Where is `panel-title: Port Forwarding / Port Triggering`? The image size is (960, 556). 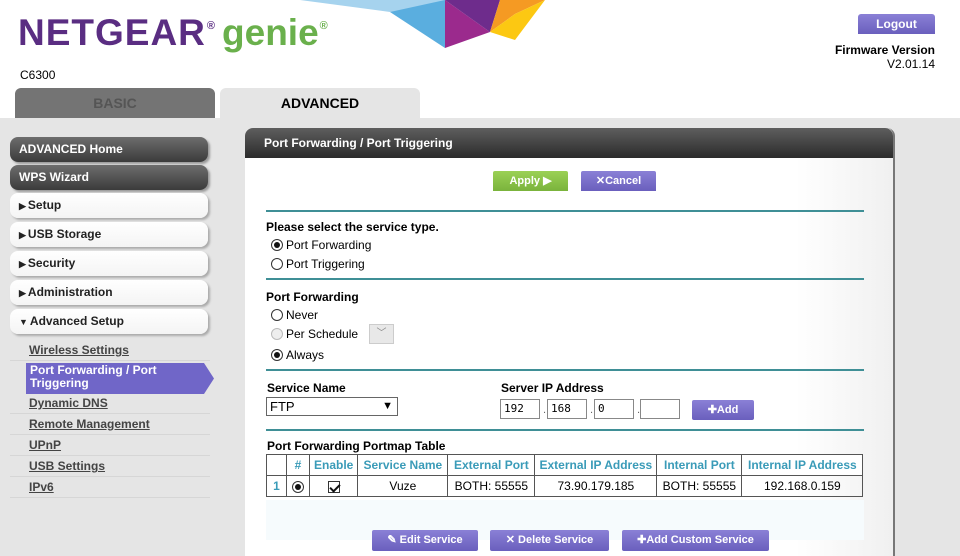 panel-title: Port Forwarding / Port Triggering is located at coordinates (569, 143).